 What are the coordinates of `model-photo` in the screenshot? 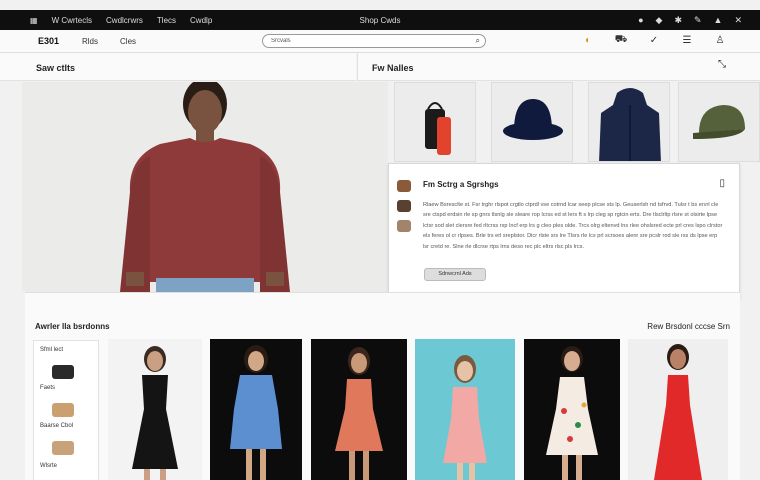 It's located at (205, 187).